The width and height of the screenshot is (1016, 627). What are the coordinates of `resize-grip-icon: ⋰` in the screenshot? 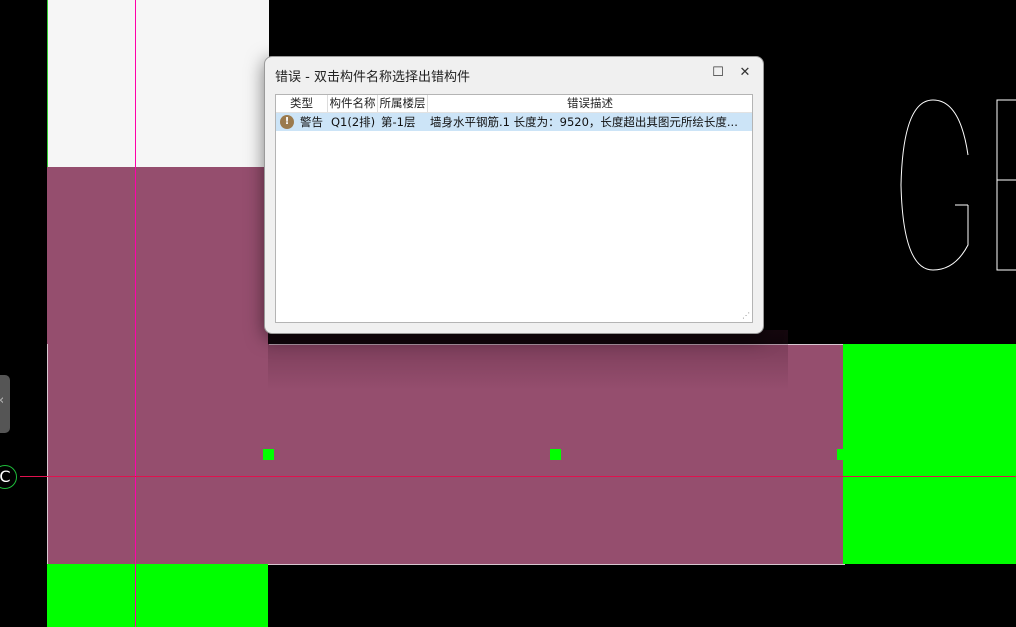 It's located at (746, 316).